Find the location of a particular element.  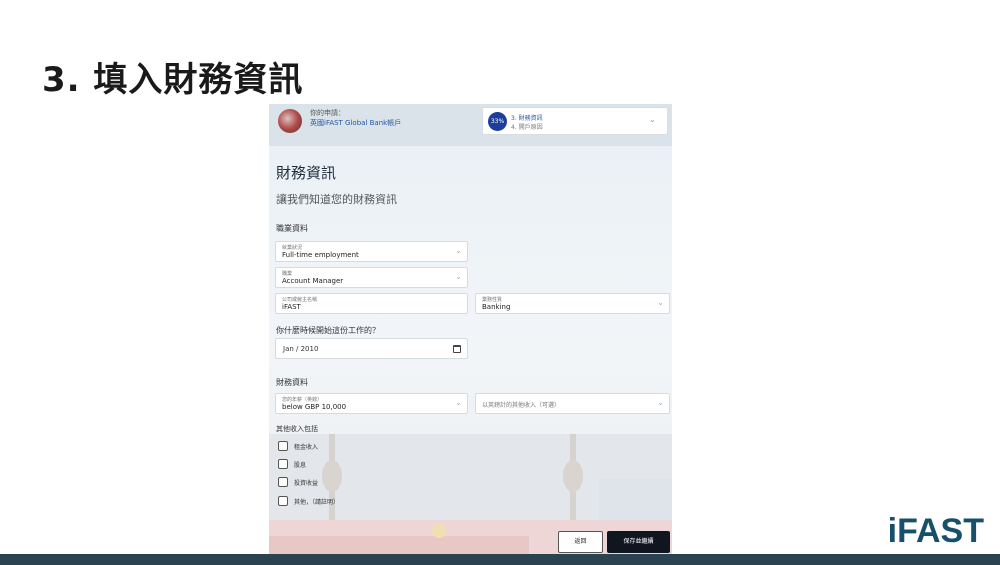

progress-dropdown: 33% 3. 財務資訊 4. 開戶原因 ⌄ is located at coordinates (575, 121).